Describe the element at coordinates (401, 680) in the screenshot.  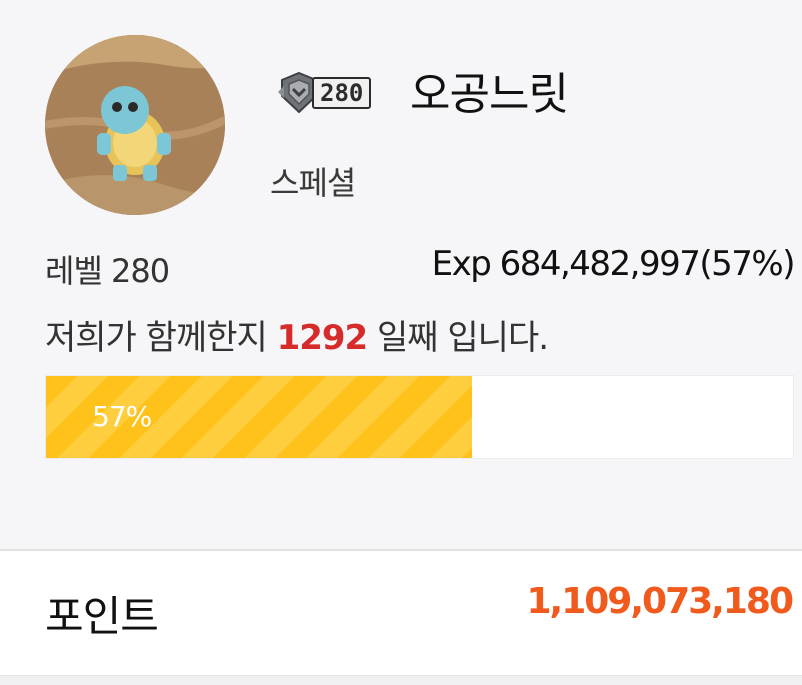
I see `bottom-divider` at that location.